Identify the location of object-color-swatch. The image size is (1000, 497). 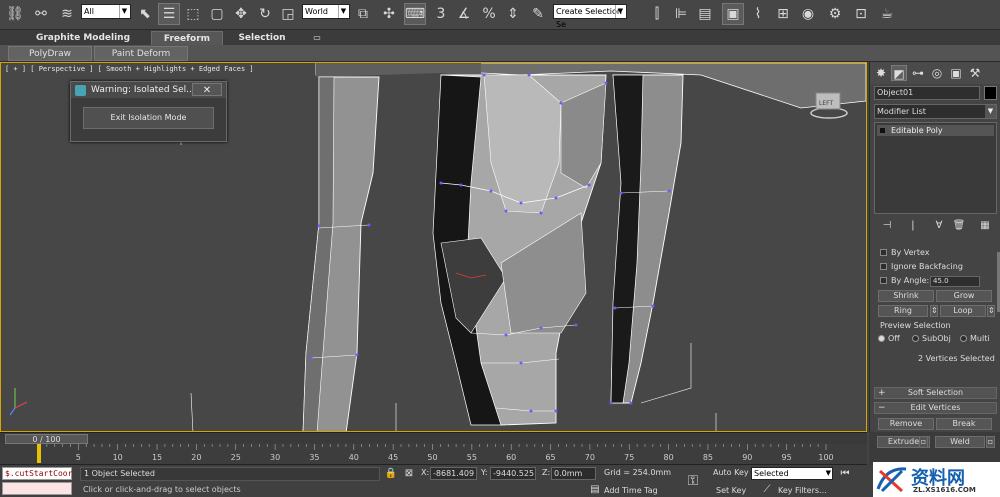
(990, 93).